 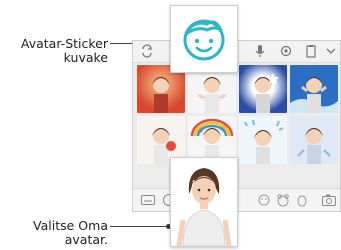 I want to click on sticker-icon-callout: Avatar-Sticker kuvake, so click(x=55, y=51).